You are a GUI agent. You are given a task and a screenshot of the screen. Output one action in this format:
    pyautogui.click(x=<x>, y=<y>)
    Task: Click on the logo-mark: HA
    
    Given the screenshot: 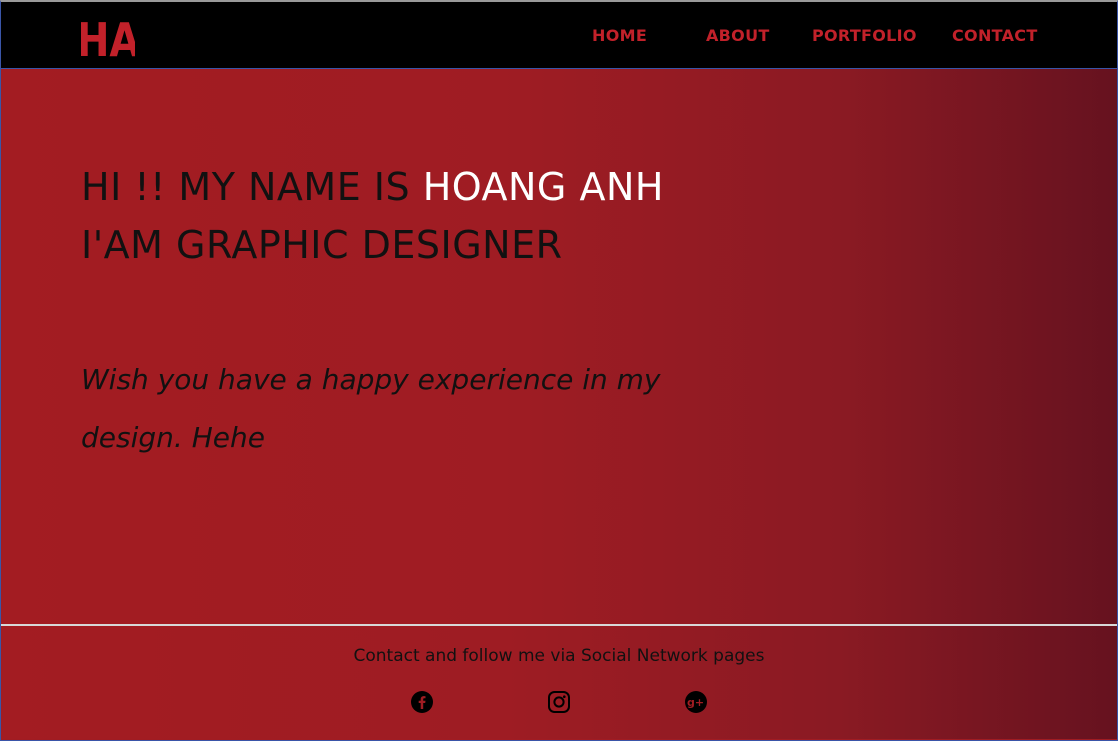 What is the action you would take?
    pyautogui.click(x=108, y=41)
    